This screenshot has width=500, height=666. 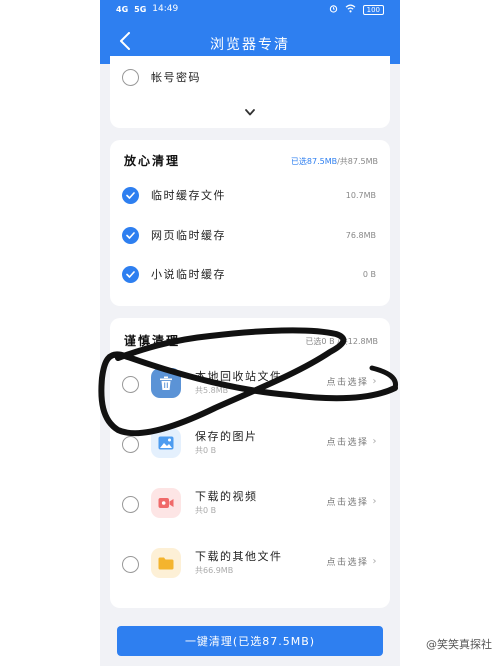 I want to click on chevron-down-icon, so click(x=250, y=110).